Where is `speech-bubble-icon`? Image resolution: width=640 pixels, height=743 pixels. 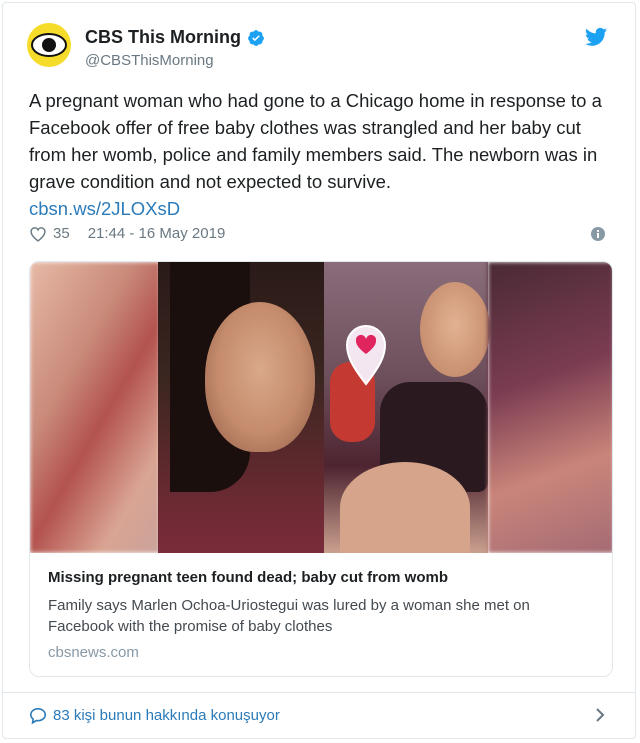
speech-bubble-icon is located at coordinates (38, 715).